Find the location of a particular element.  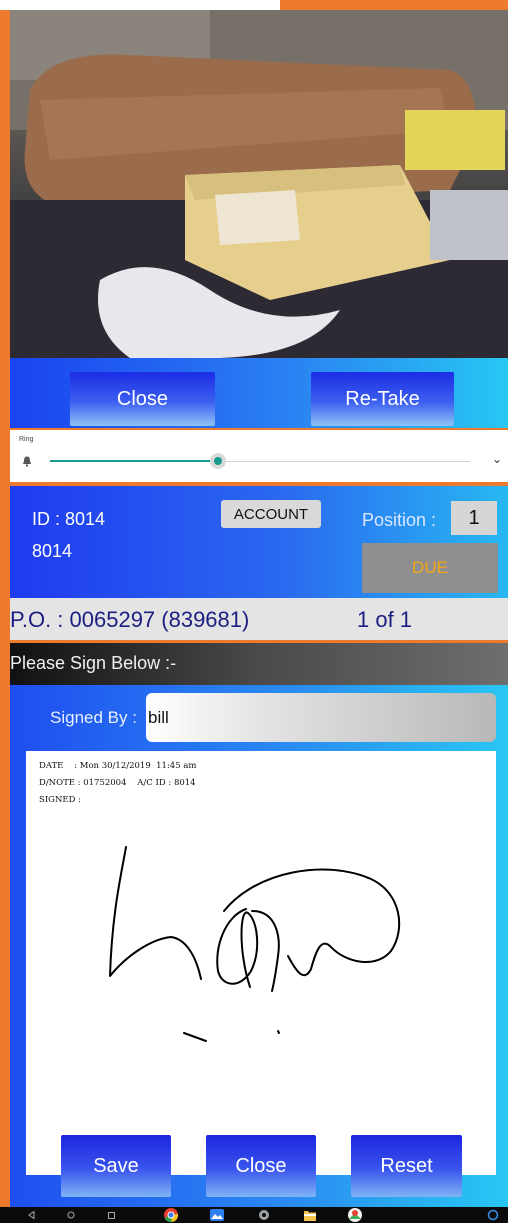

ring-volume-panel: Ring ⌄ is located at coordinates (259, 456).